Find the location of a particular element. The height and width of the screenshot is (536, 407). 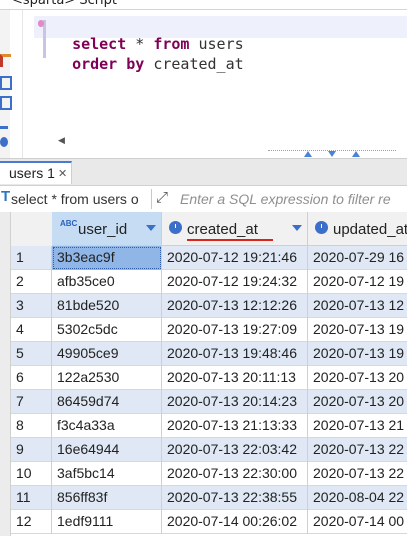

script-tab-label: <sparta> Script is located at coordinates (65, 4).